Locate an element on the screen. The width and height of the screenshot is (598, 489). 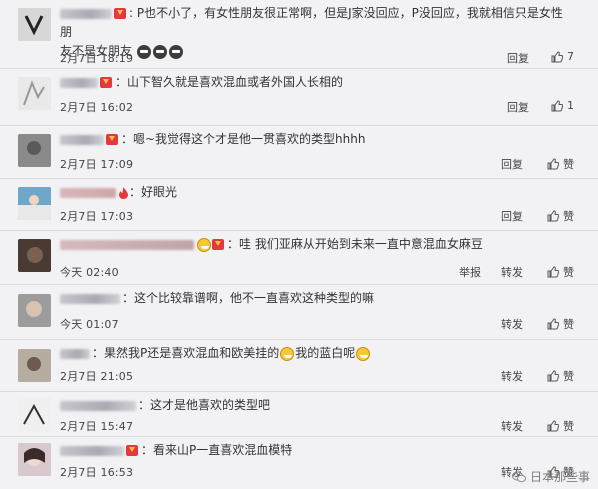
fire-icon is located at coordinates (123, 192).